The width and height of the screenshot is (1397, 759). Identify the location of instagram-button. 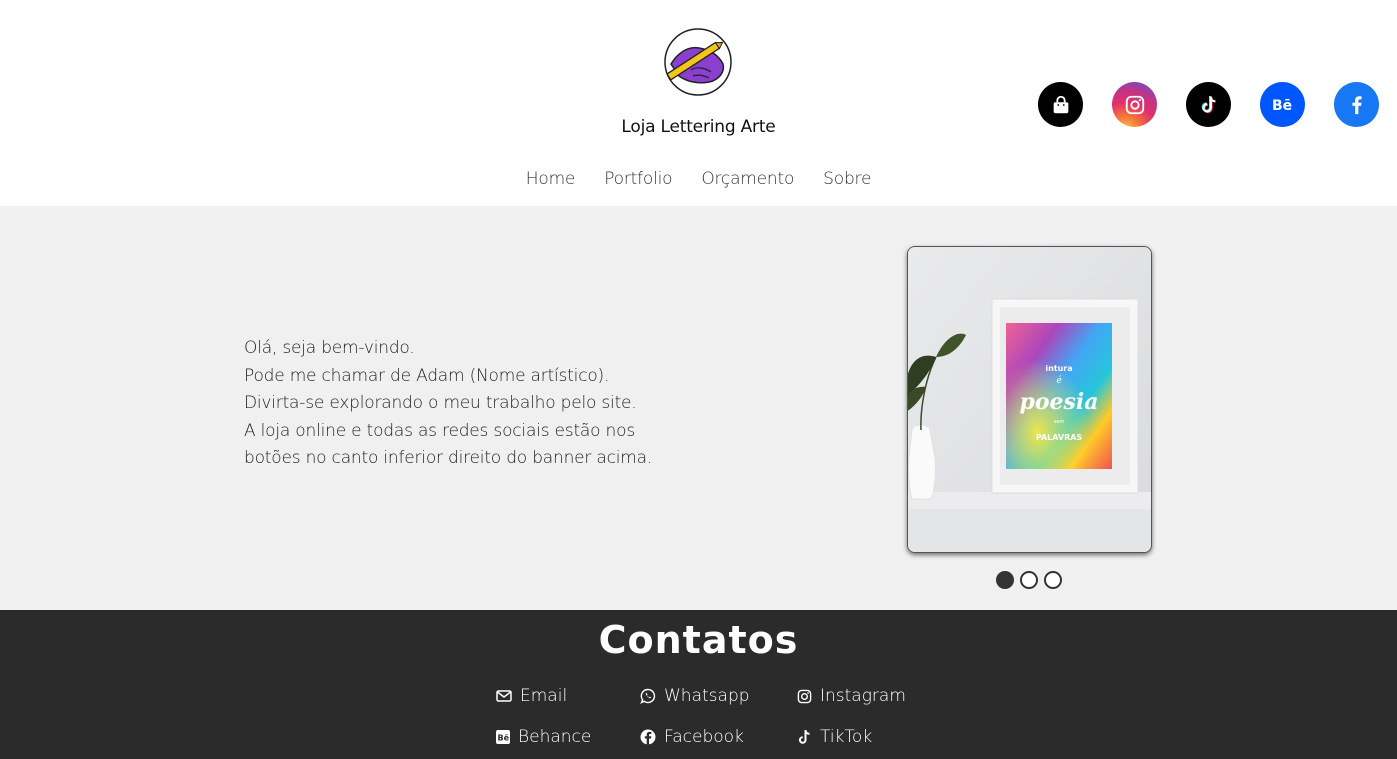
(1134, 104).